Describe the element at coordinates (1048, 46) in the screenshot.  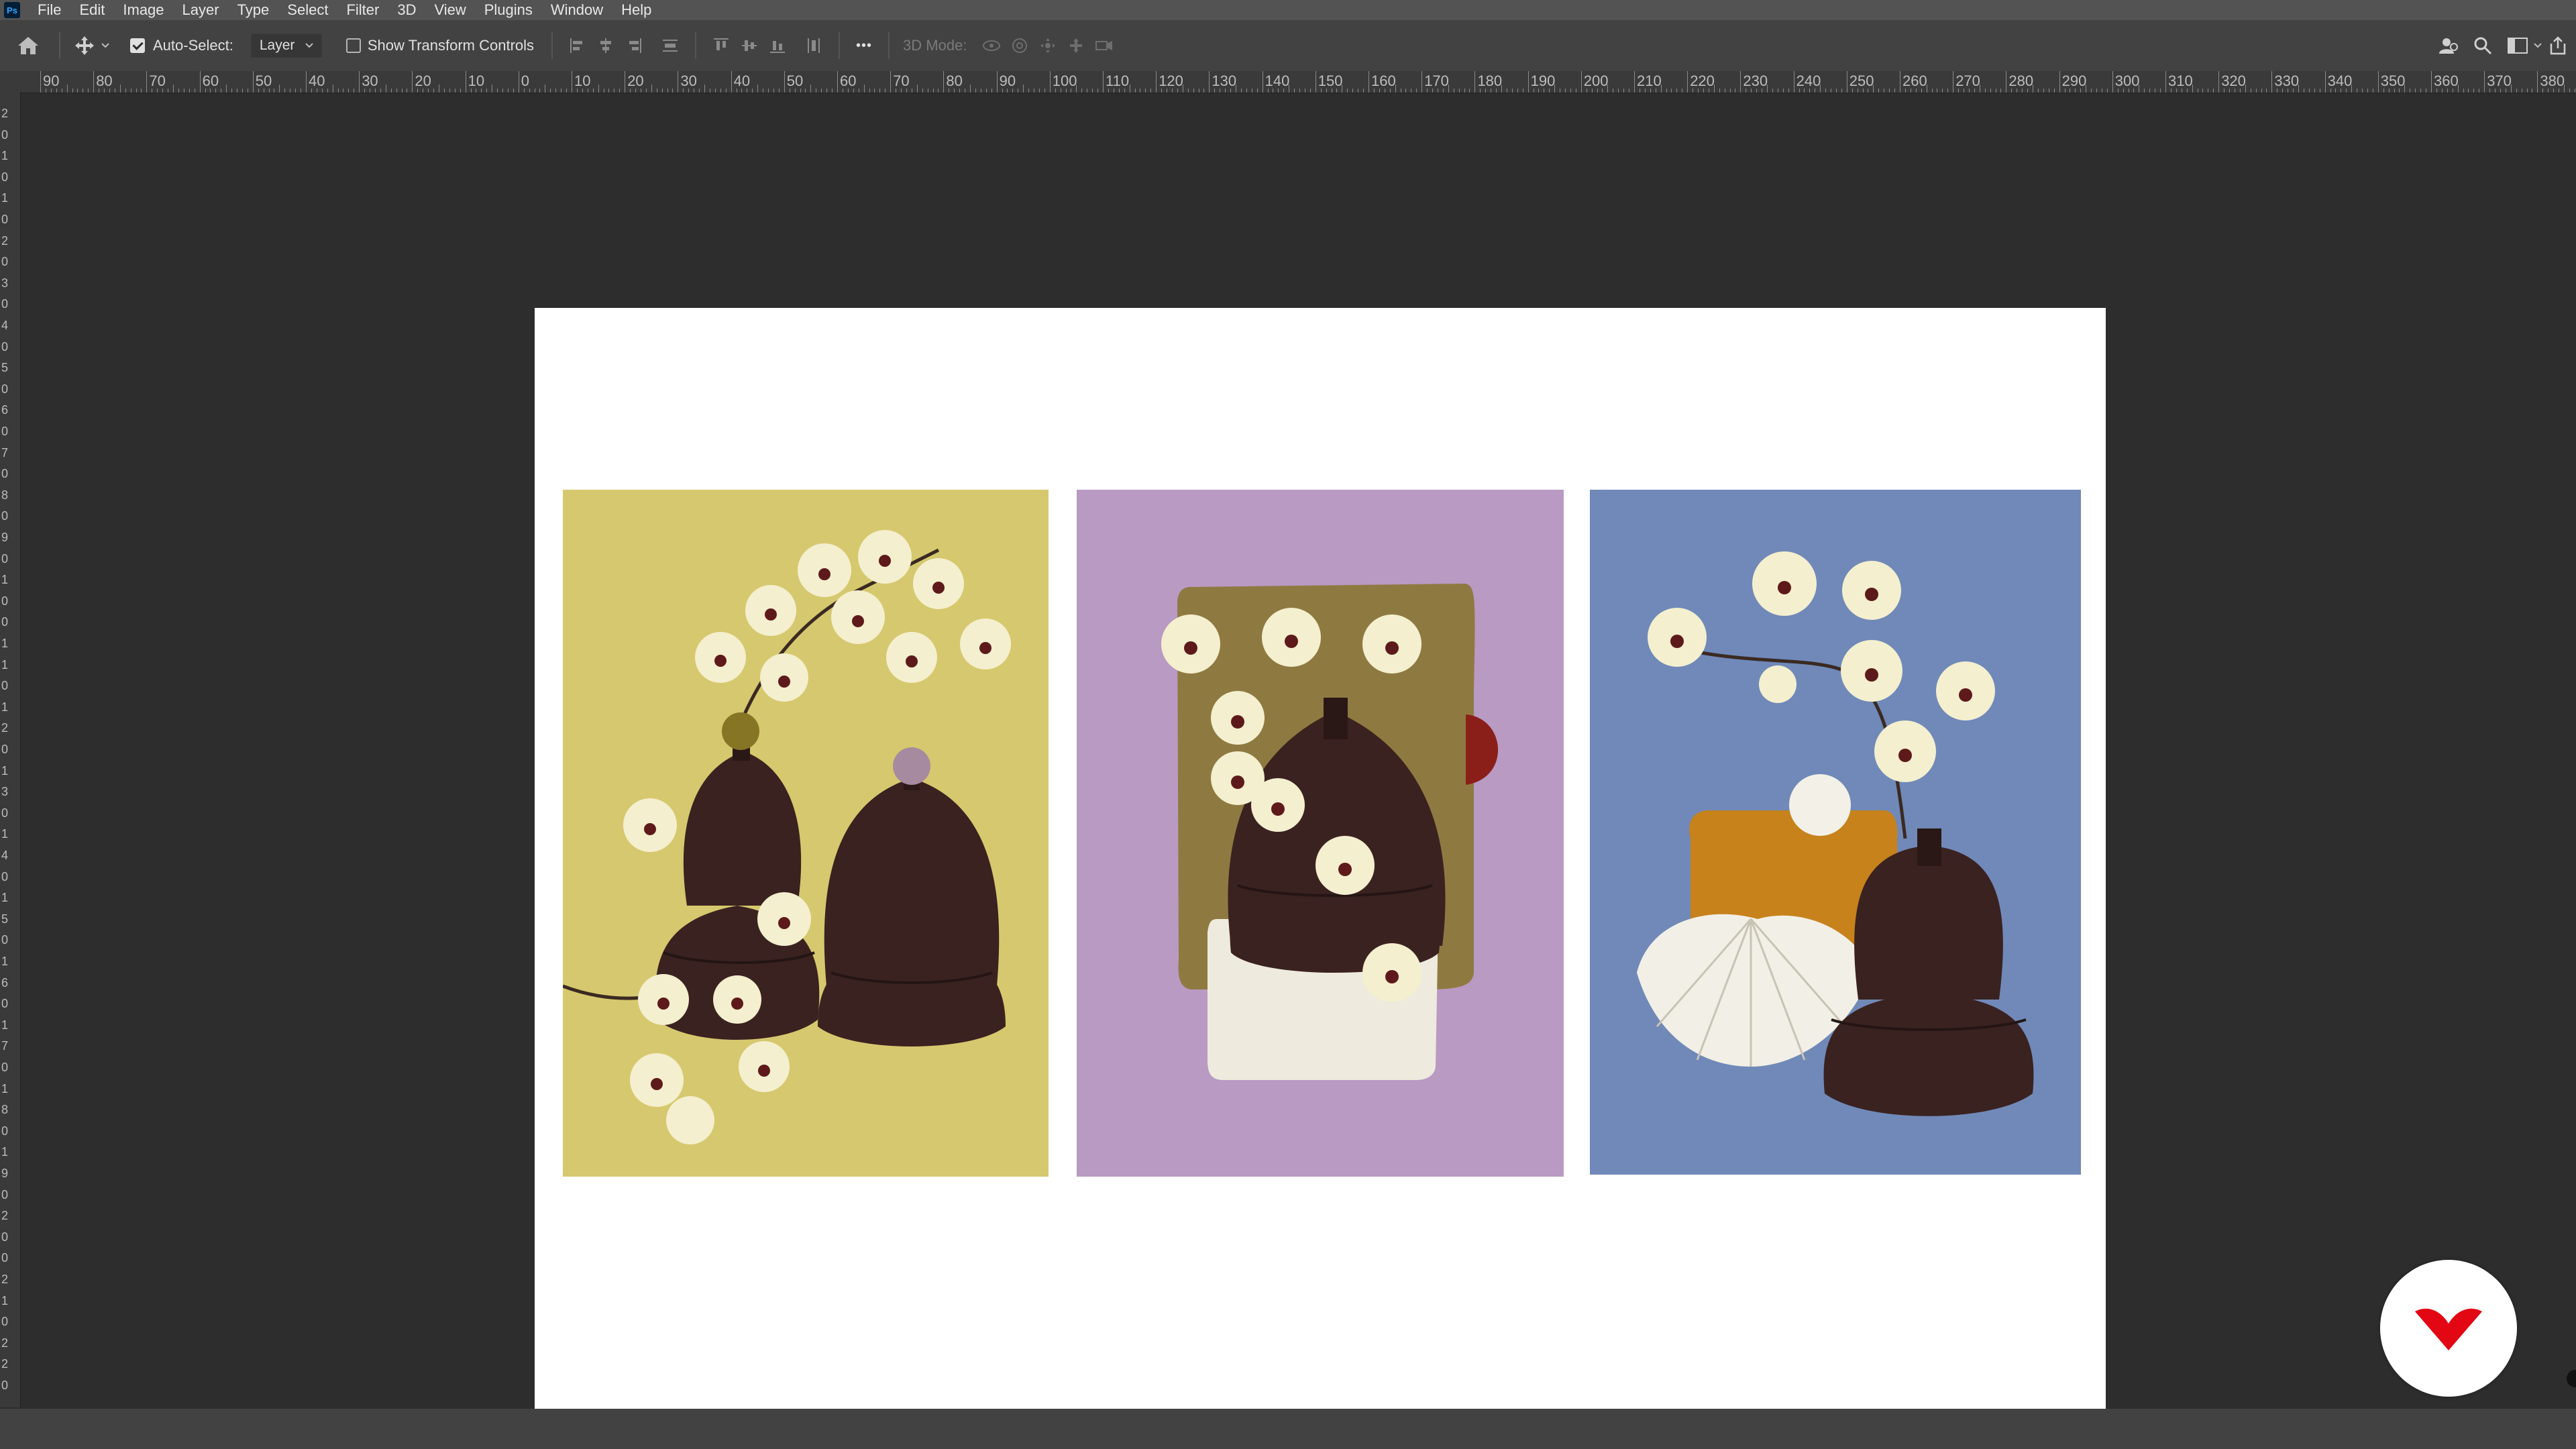
I see `3d-pan-icon` at that location.